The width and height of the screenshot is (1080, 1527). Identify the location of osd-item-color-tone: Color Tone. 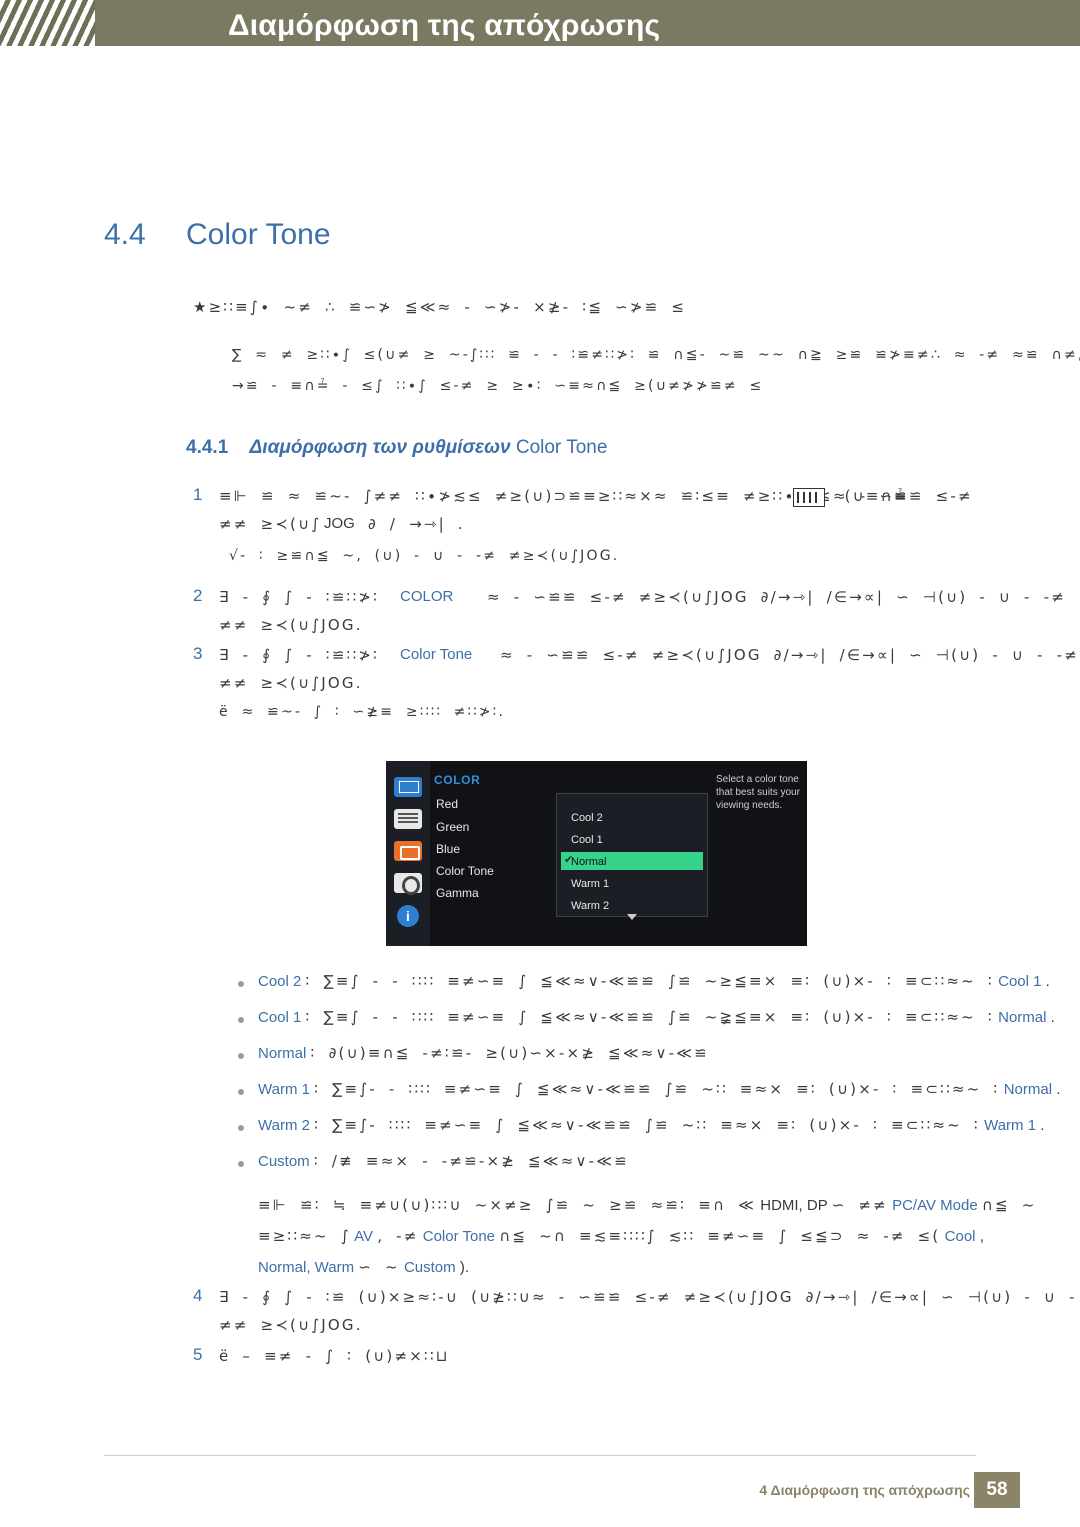
(465, 871).